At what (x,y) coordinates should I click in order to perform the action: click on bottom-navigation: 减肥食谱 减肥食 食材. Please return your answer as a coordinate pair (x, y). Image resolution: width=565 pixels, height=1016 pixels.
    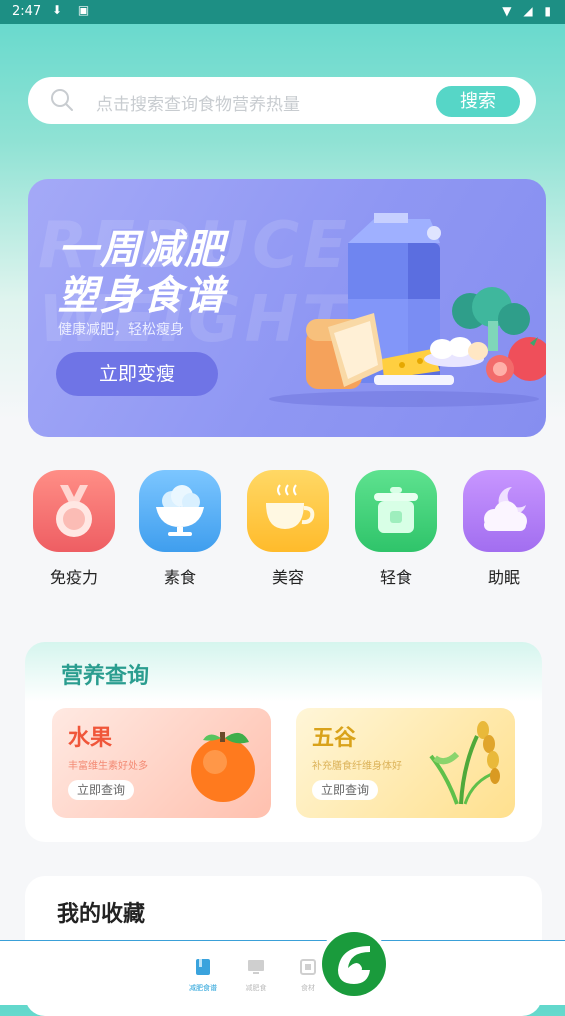
    Looking at the image, I should click on (282, 972).